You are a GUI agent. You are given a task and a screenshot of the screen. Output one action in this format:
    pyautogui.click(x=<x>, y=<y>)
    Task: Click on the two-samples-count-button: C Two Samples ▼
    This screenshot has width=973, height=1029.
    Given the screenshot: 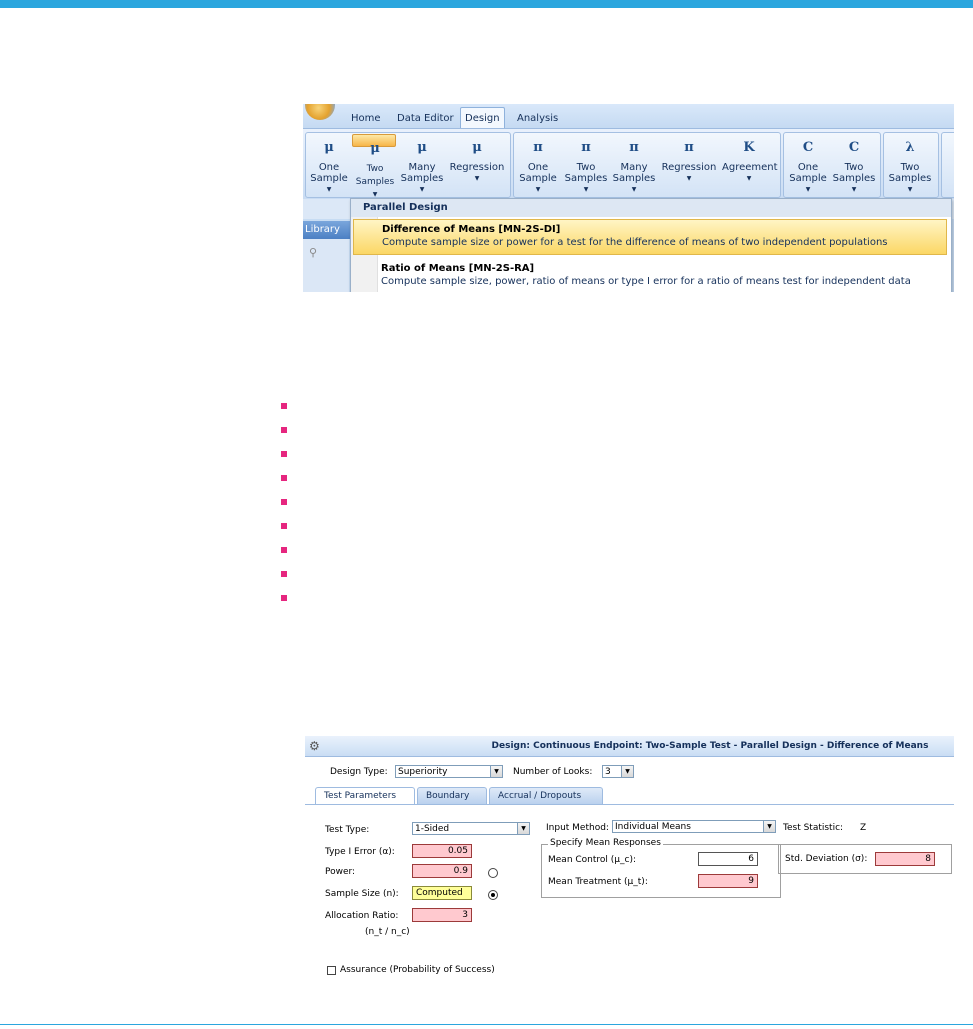 What is the action you would take?
    pyautogui.click(x=854, y=165)
    